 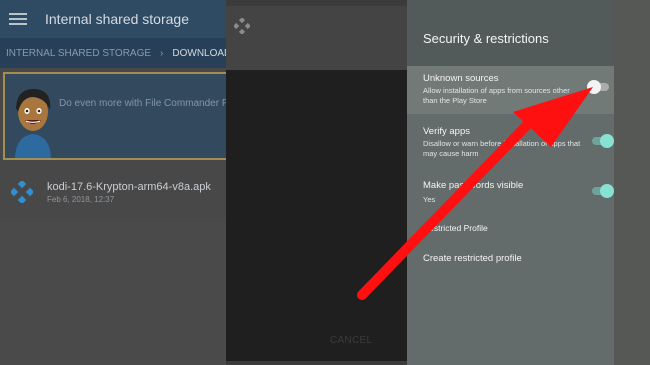 What do you see at coordinates (162, 53) in the screenshot?
I see `chevron-right-icon: ›` at bounding box center [162, 53].